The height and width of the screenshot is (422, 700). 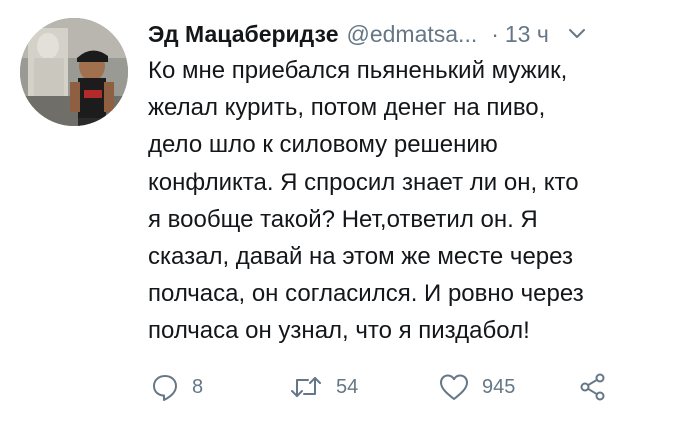 I want to click on chevron-down-icon, so click(x=577, y=34).